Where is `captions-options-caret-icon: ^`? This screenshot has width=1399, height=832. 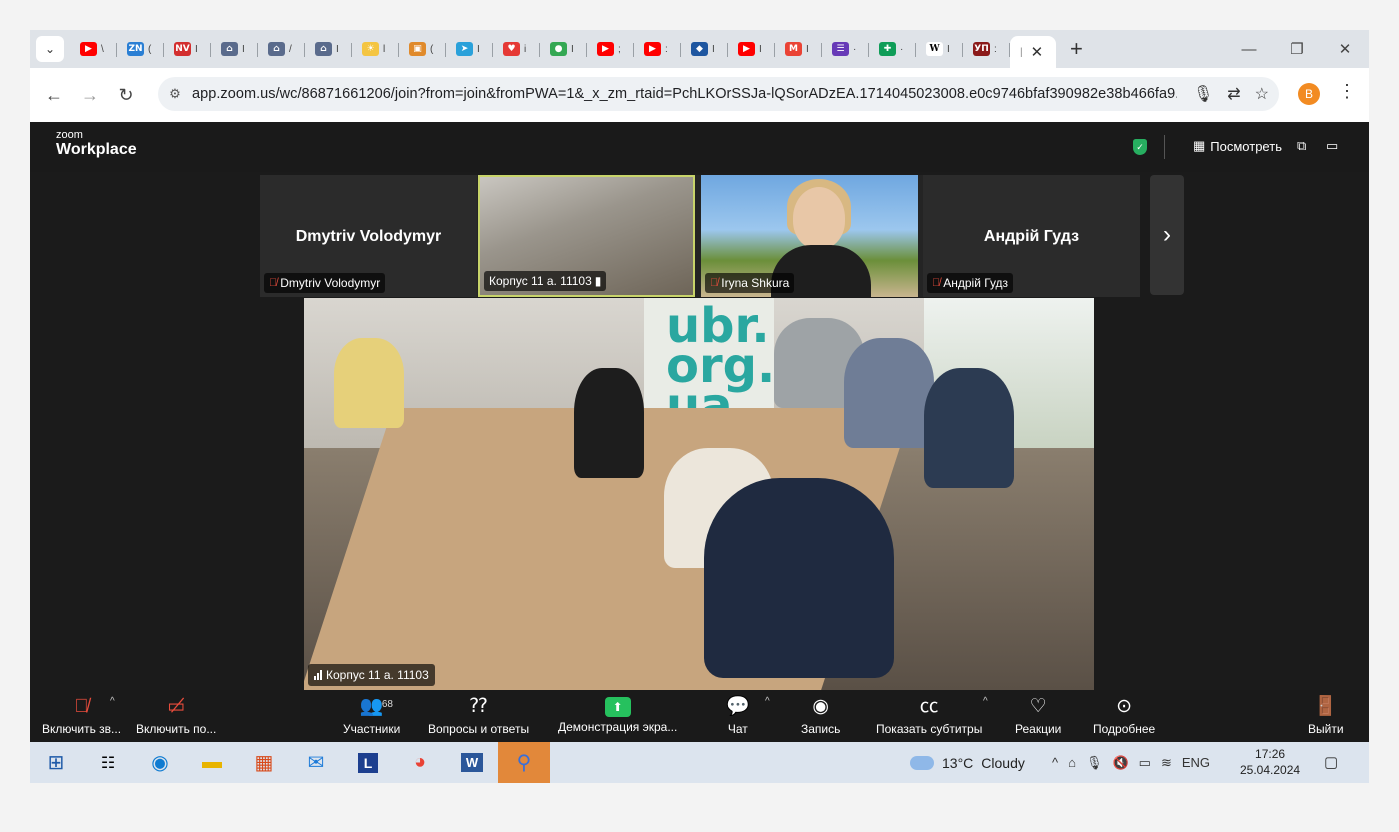 captions-options-caret-icon: ^ is located at coordinates (985, 701).